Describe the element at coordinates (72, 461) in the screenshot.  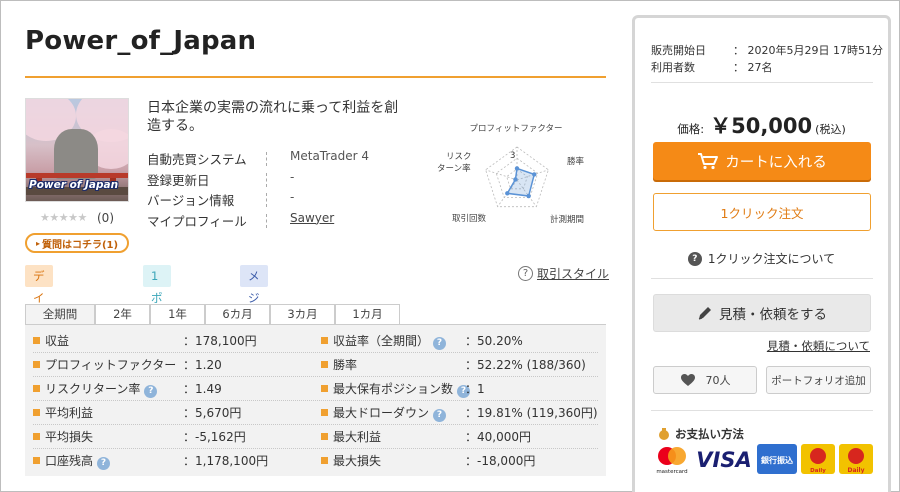
I see `stat-left-label: 口座残高?` at that location.